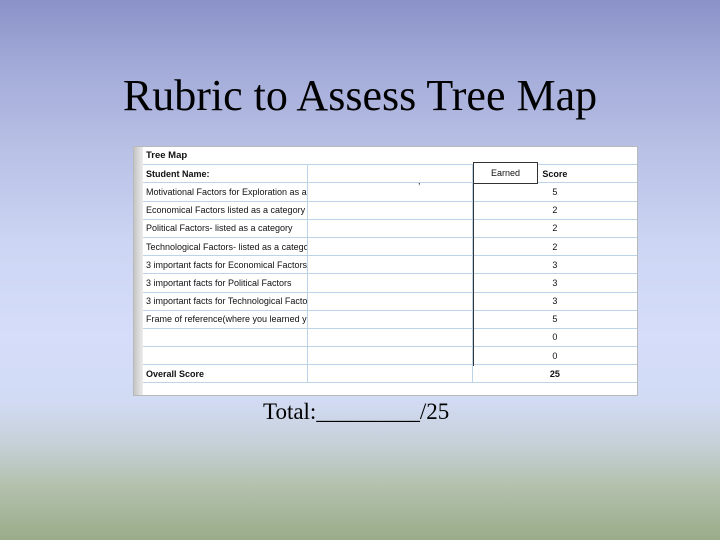 The image size is (720, 540). I want to click on name-mark: ,, so click(419, 181).